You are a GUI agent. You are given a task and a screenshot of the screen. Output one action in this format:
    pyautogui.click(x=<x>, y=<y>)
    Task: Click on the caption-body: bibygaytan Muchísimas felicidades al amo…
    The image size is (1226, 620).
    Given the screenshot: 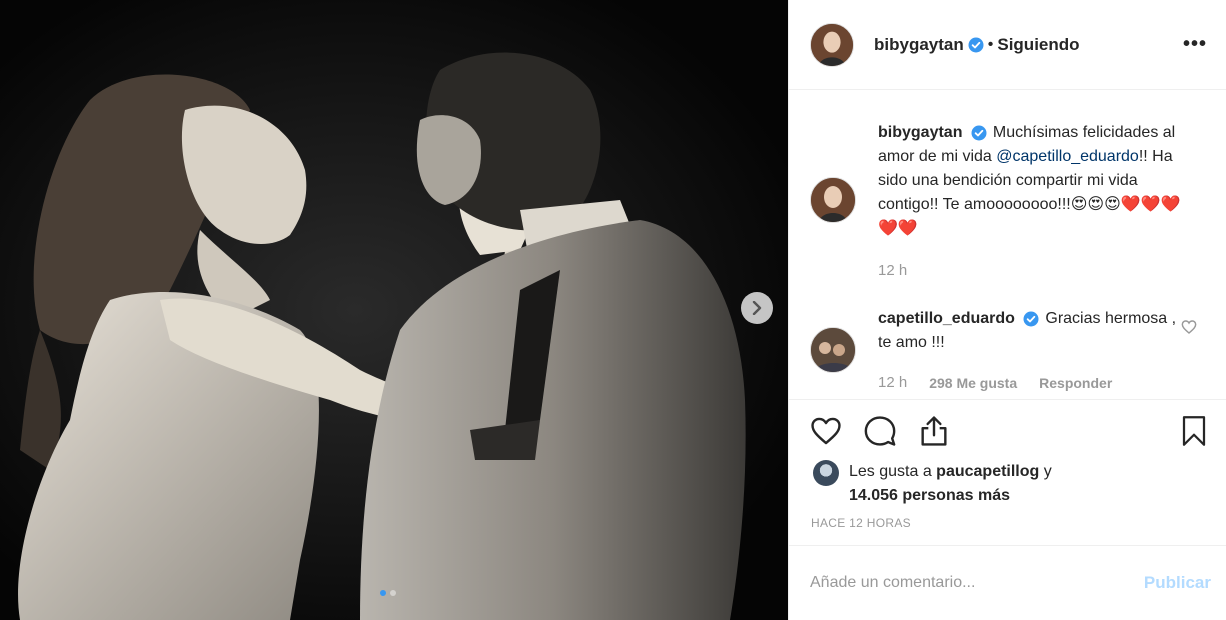 What is the action you would take?
    pyautogui.click(x=1038, y=202)
    